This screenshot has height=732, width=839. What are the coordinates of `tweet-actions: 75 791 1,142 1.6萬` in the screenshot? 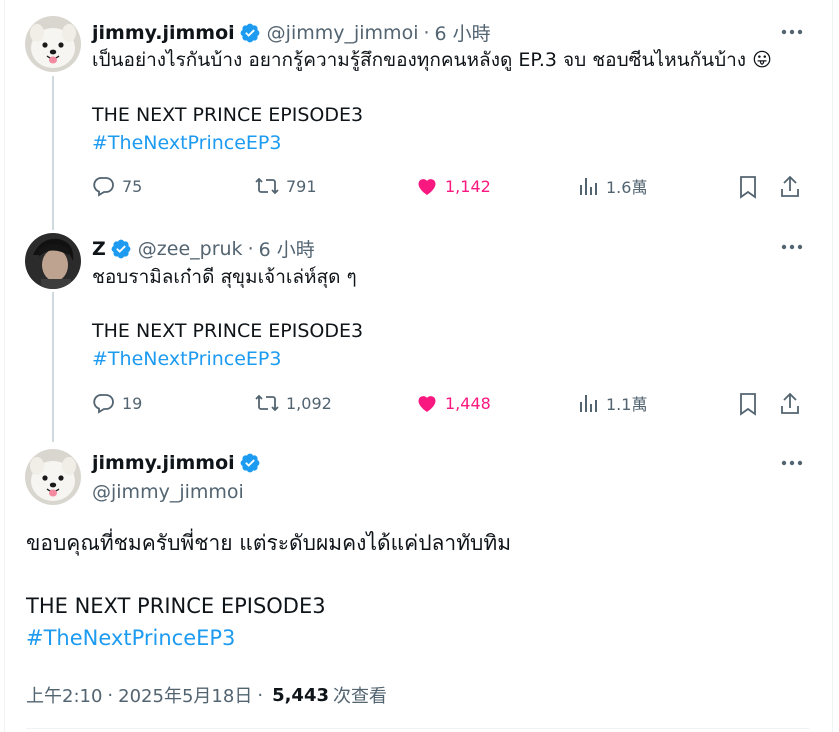 It's located at (448, 188).